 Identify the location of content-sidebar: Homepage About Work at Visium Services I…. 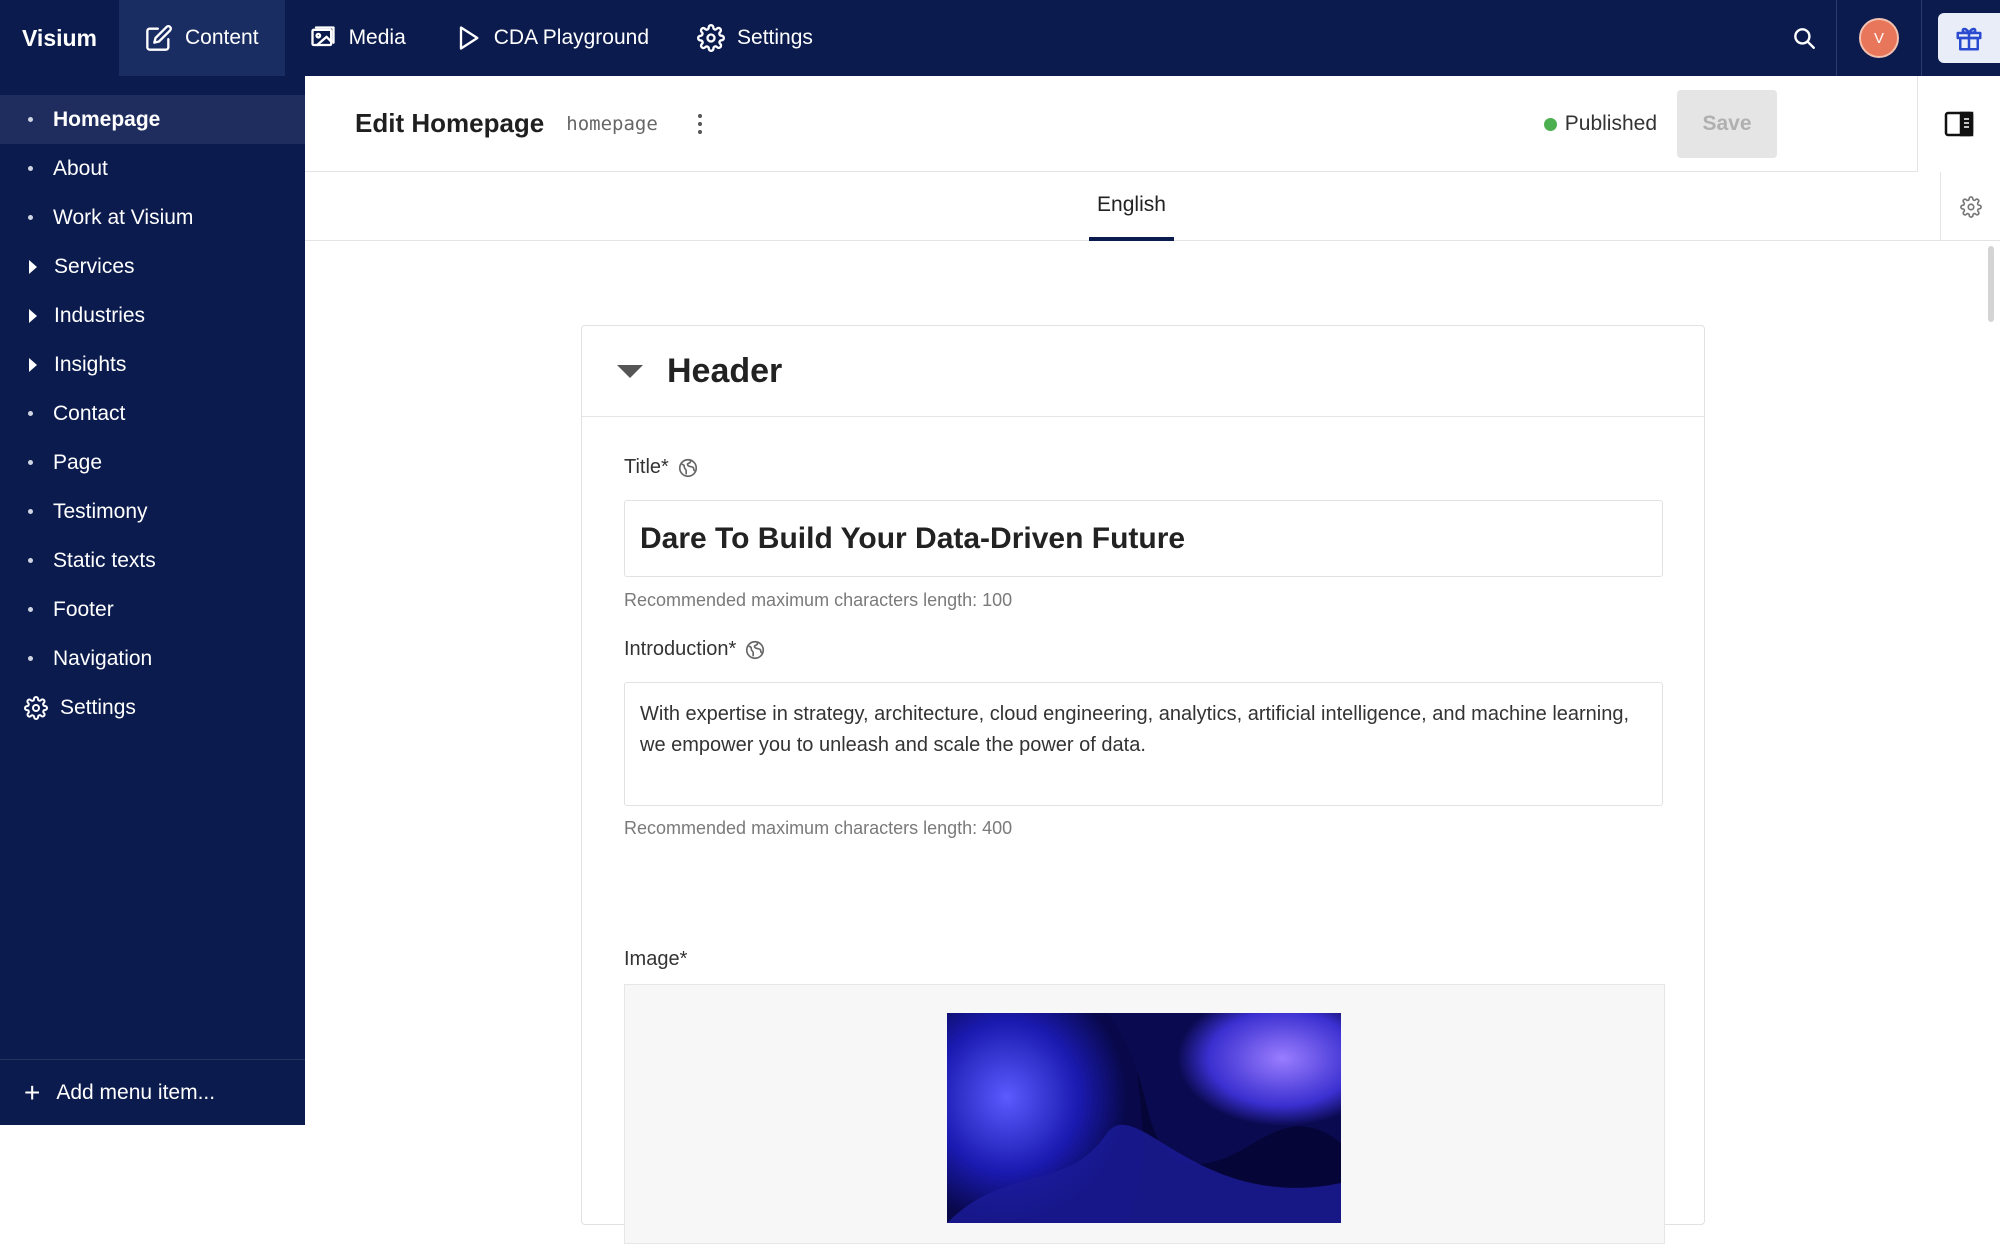
(152, 600).